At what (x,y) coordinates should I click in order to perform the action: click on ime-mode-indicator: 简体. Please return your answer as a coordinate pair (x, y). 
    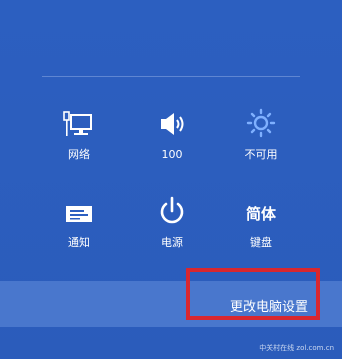
    Looking at the image, I should click on (260, 214).